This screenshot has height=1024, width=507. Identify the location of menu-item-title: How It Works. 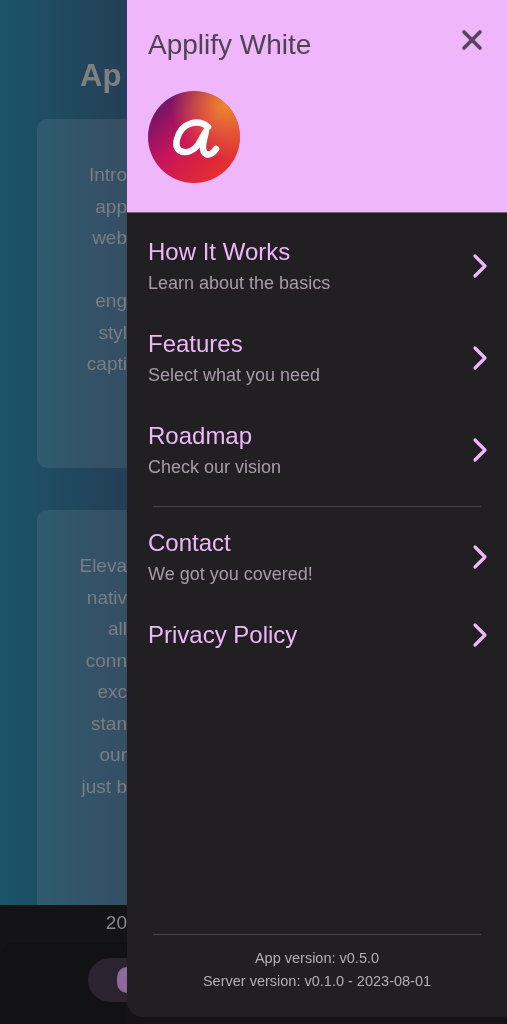
(220, 252).